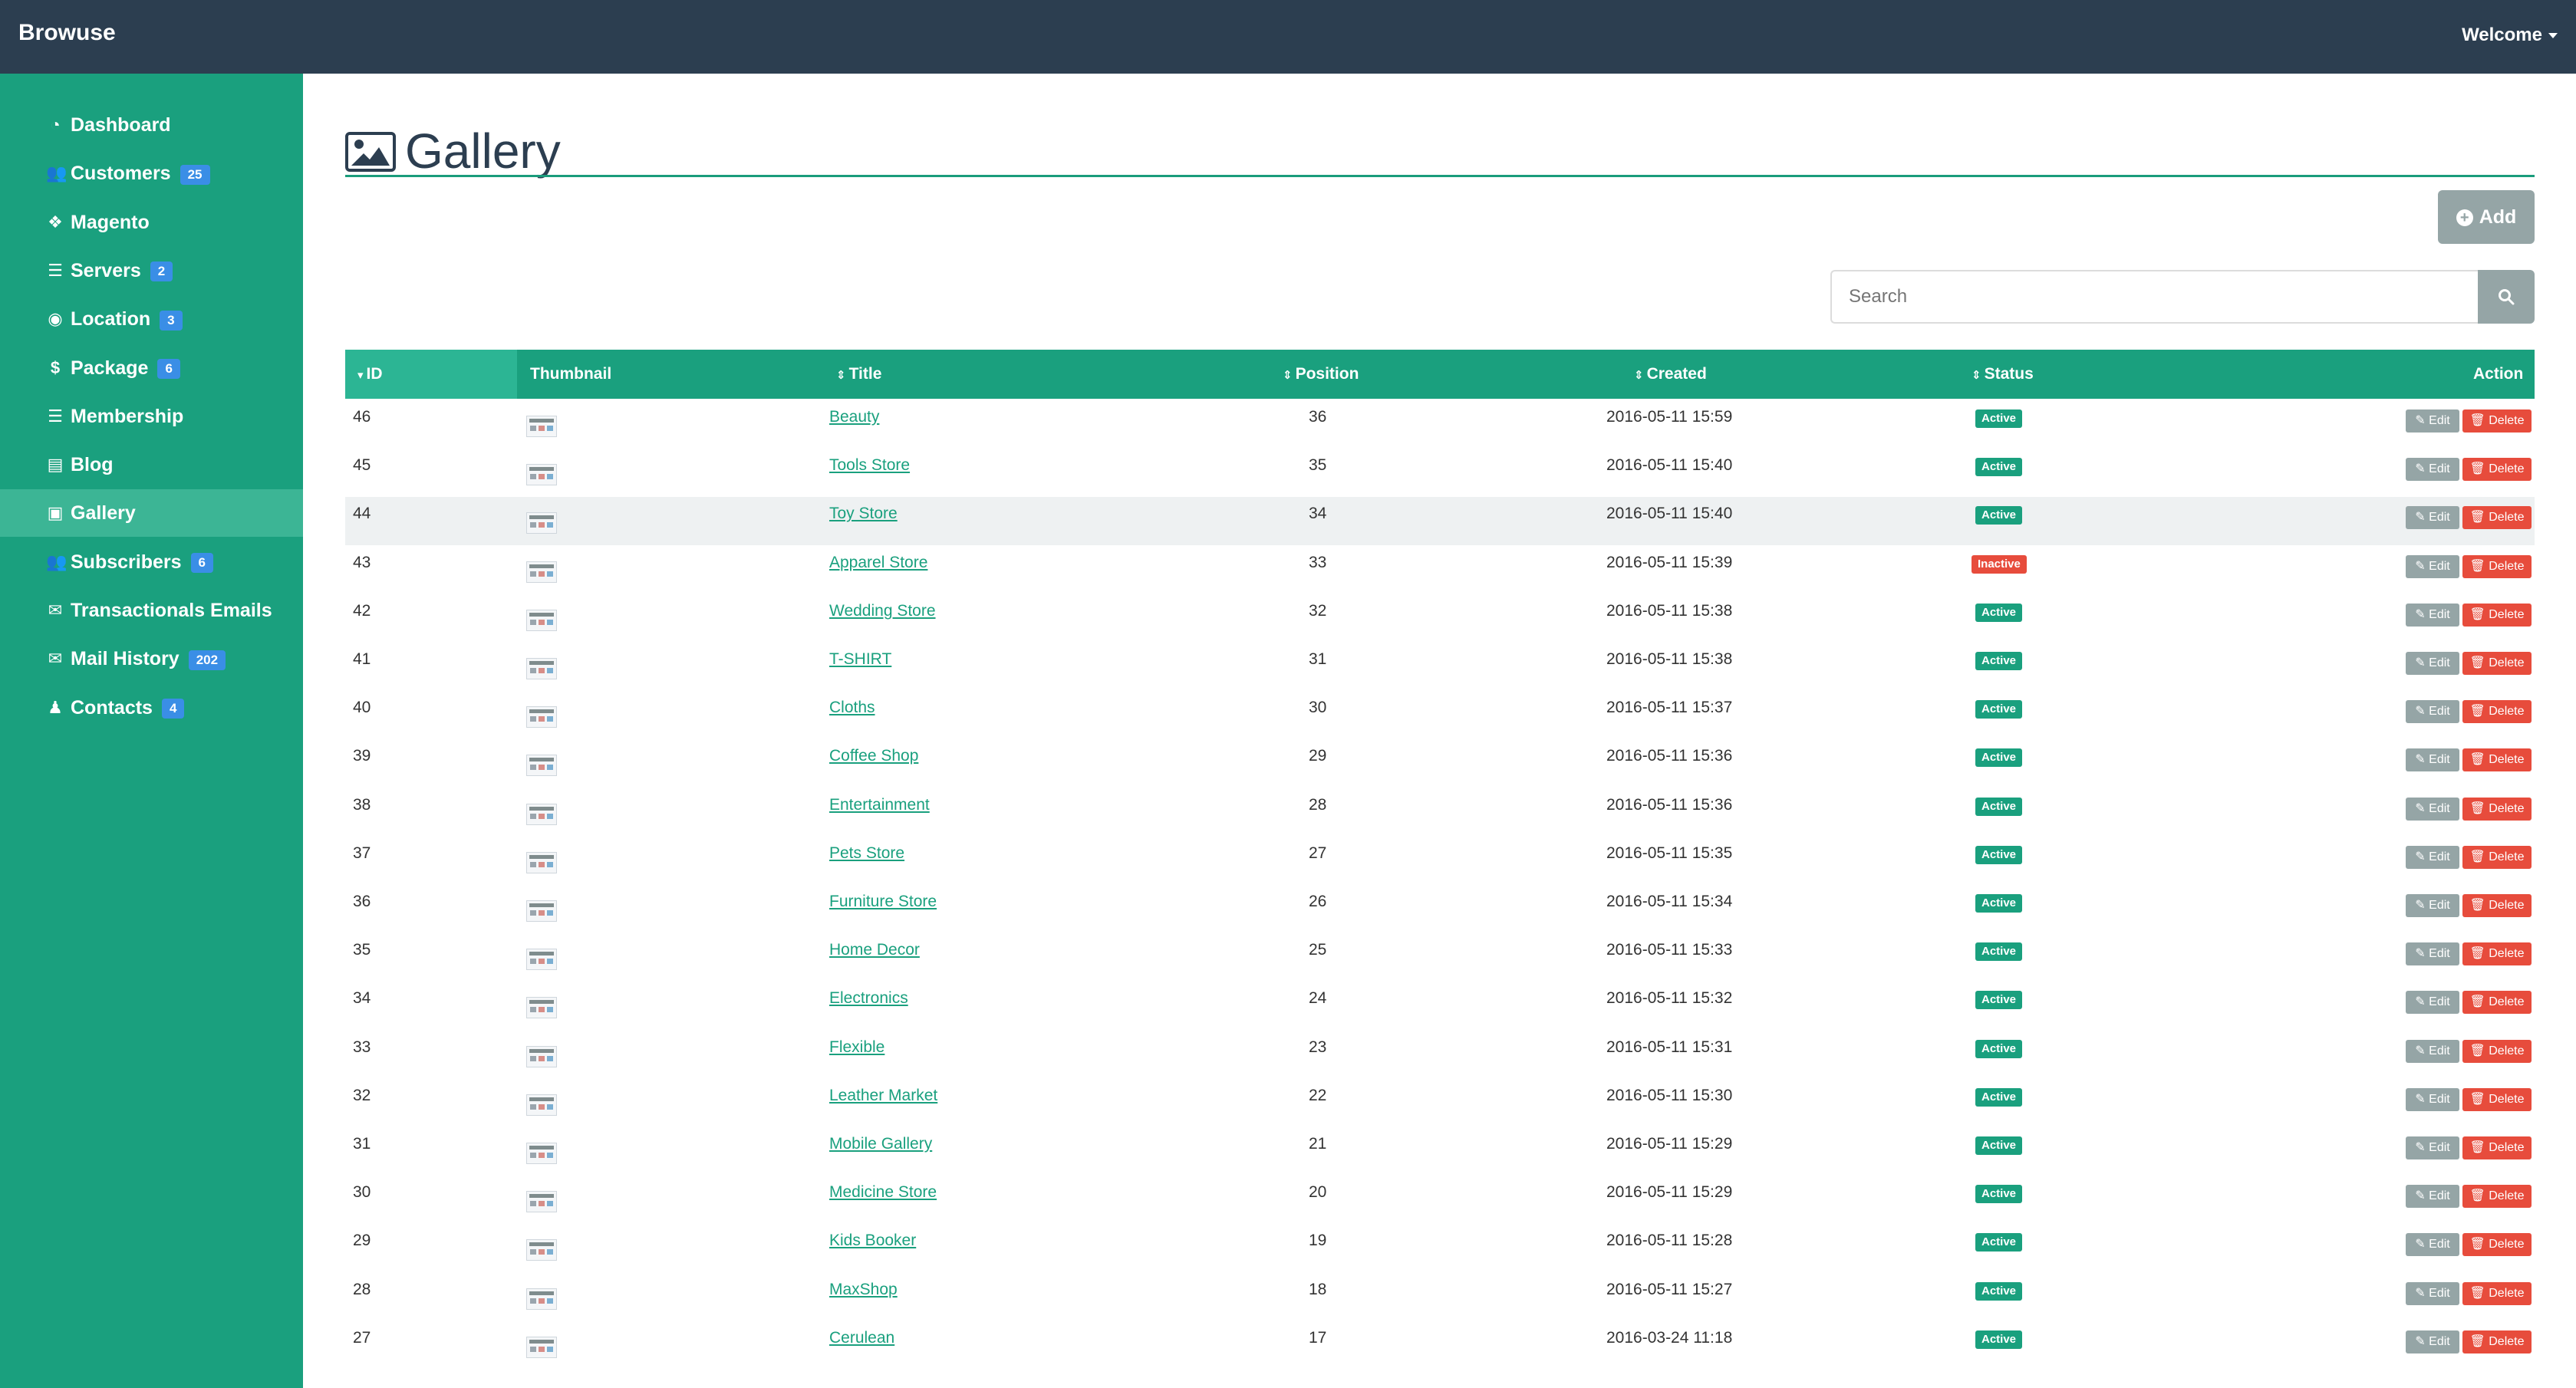  Describe the element at coordinates (868, 998) in the screenshot. I see `title-link: Electronics` at that location.